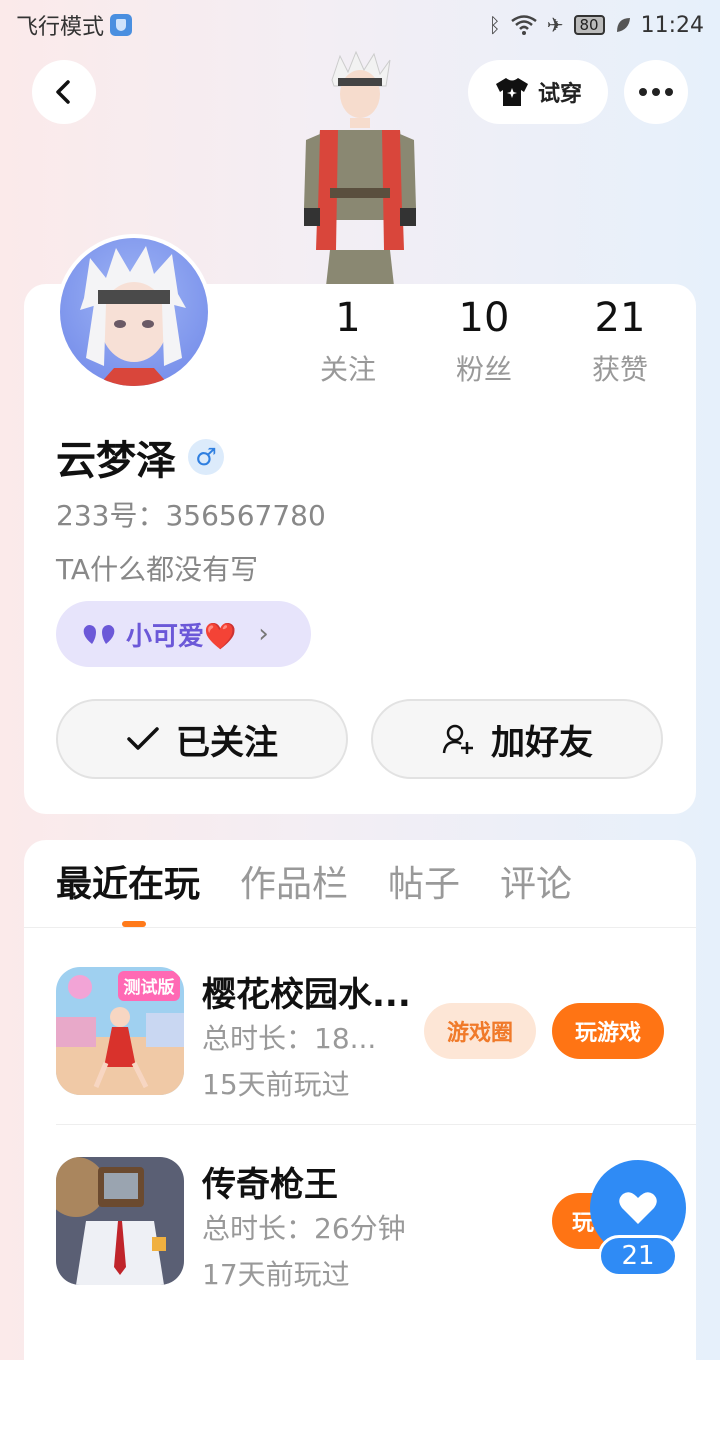 Image resolution: width=720 pixels, height=1440 pixels. Describe the element at coordinates (128, 885) in the screenshot. I see `tab-recently-played: 最近在玩` at that location.